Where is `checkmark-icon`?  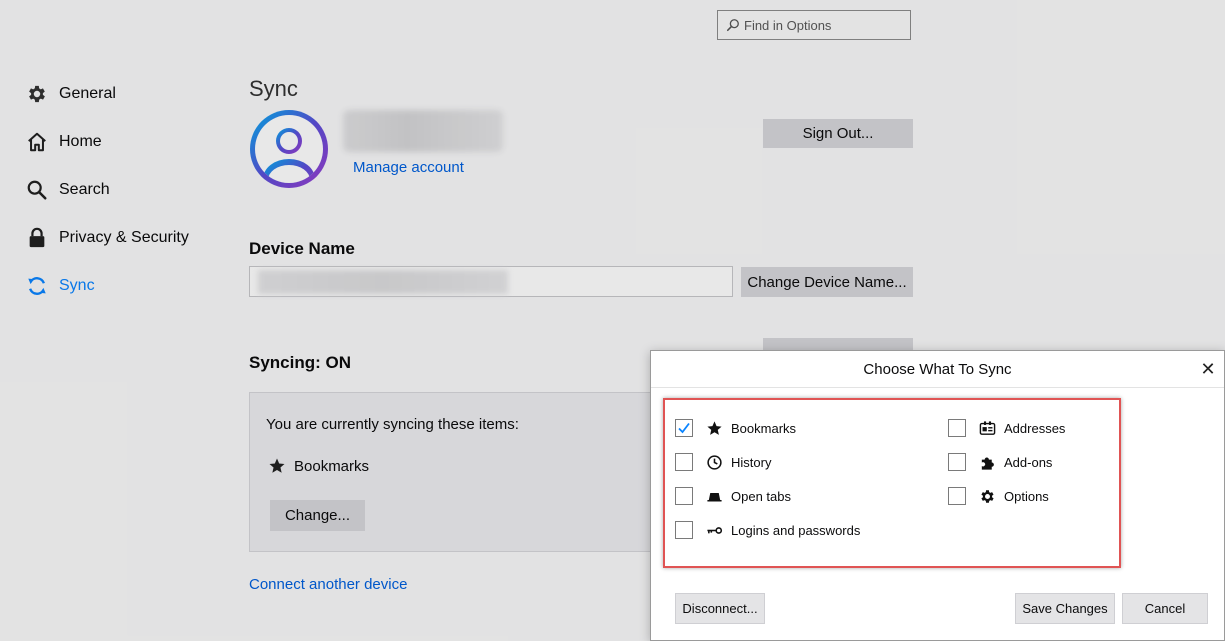
checkmark-icon is located at coordinates (684, 428).